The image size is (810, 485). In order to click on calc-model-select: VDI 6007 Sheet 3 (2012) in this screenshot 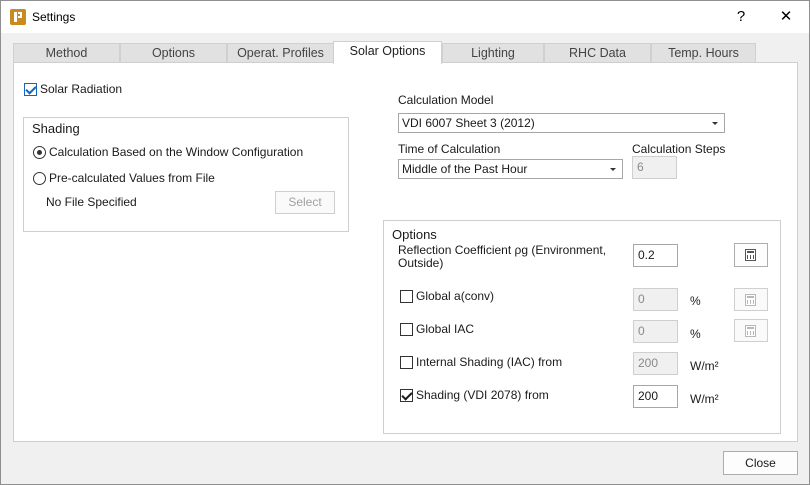, I will do `click(561, 123)`.